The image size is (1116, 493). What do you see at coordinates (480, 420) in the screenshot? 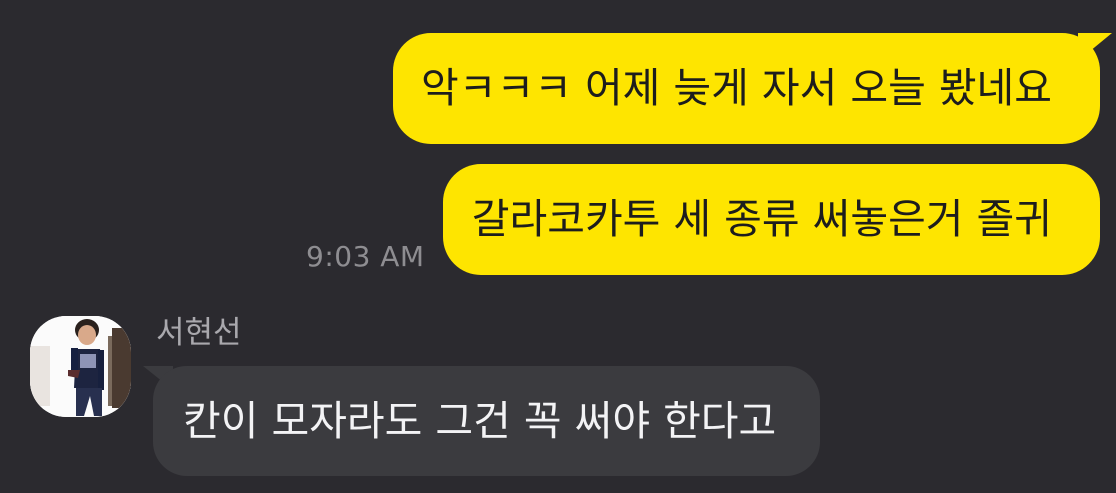
I see `incoming-message-text: 칸이 모자라도 그건 꼭 써야 한다고` at bounding box center [480, 420].